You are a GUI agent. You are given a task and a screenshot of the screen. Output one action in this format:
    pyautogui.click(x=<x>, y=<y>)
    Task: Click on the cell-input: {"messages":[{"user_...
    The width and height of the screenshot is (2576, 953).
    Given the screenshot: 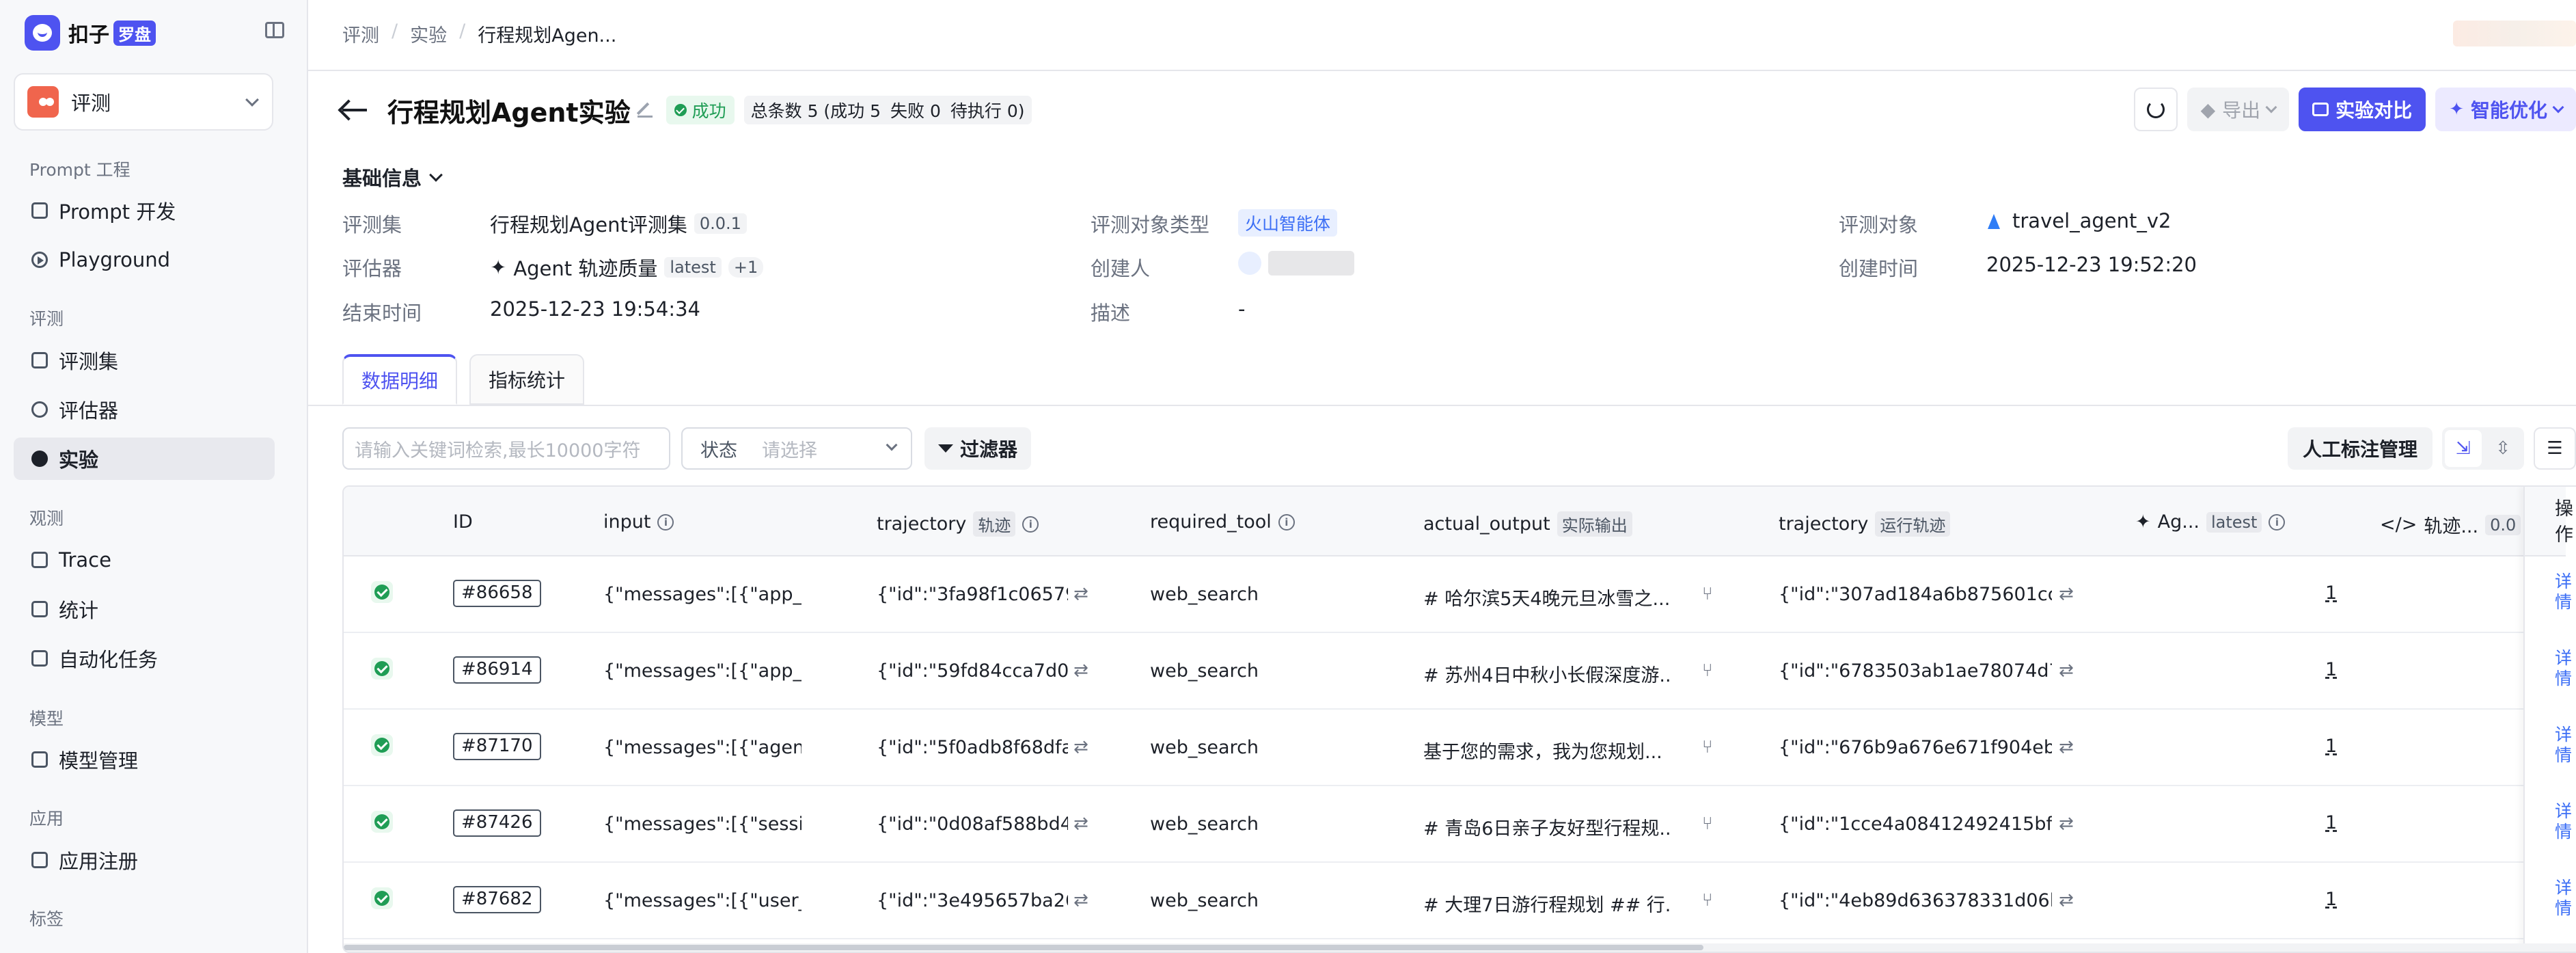 What is the action you would take?
    pyautogui.click(x=702, y=900)
    